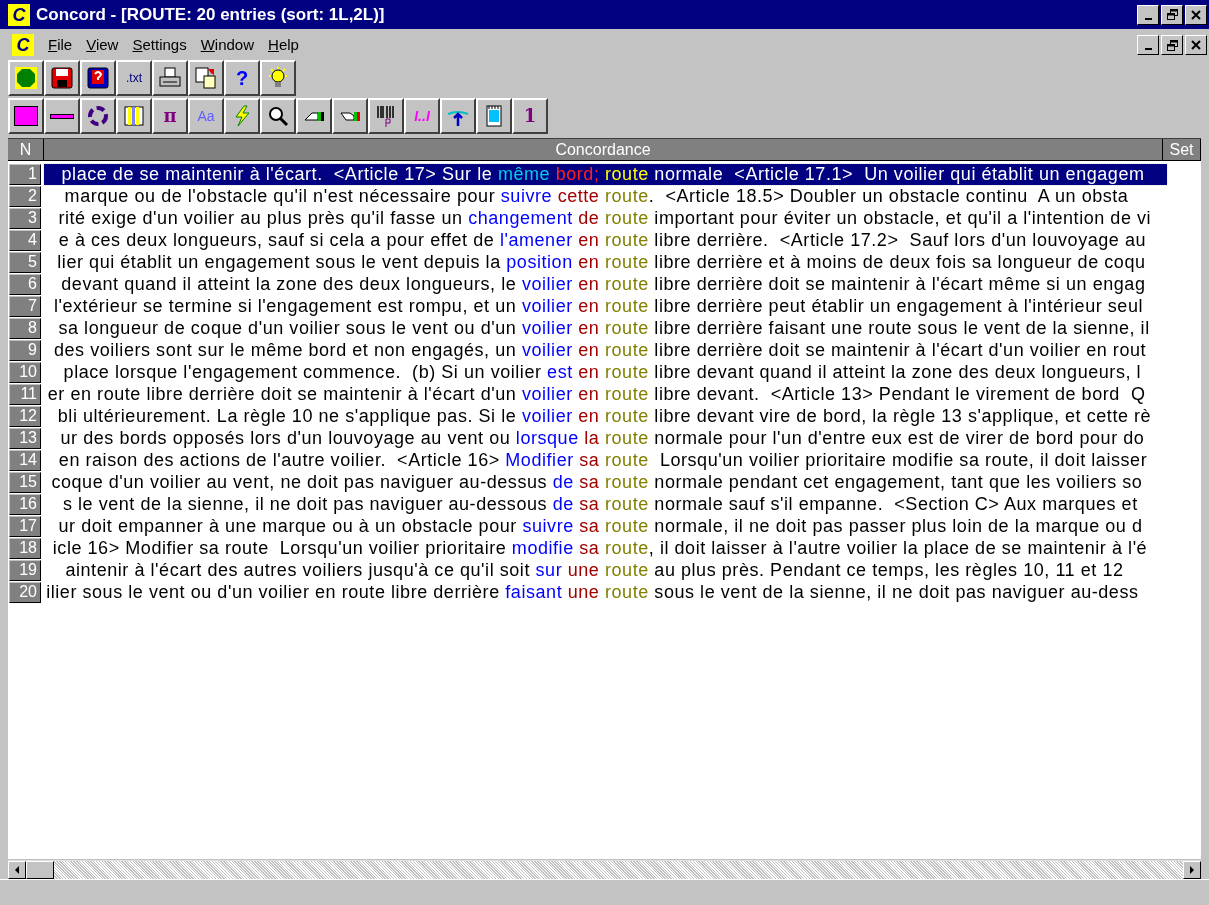 The image size is (1209, 905). Describe the element at coordinates (25, 592) in the screenshot. I see `row-number: 20` at that location.